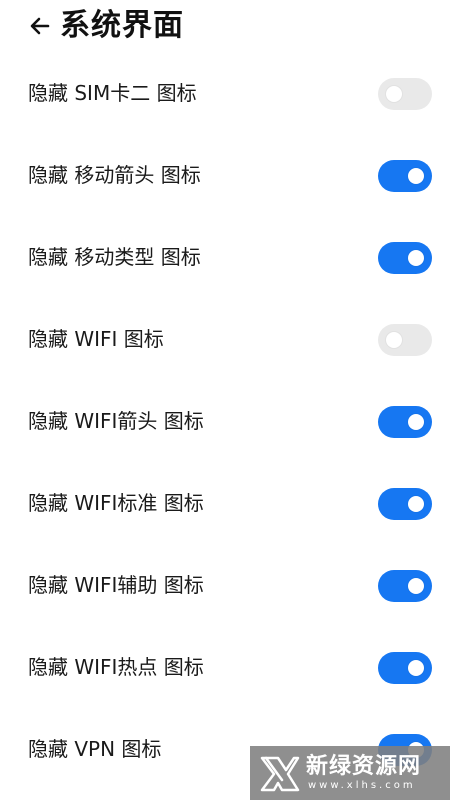 The image size is (450, 800). What do you see at coordinates (114, 257) in the screenshot?
I see `setting-label: 隐藏 移动类型 图标` at bounding box center [114, 257].